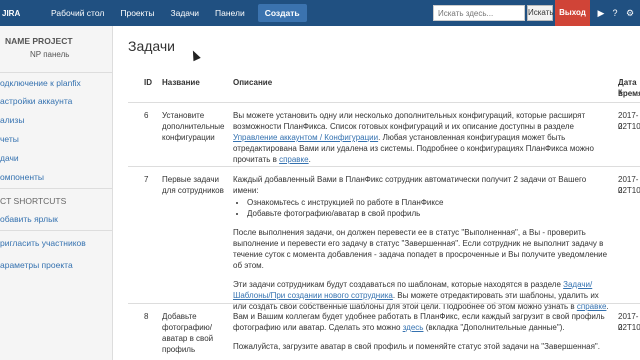 The image size is (640, 360). What do you see at coordinates (12, 120) in the screenshot?
I see `sidebar-item-releases: ализы` at bounding box center [12, 120].